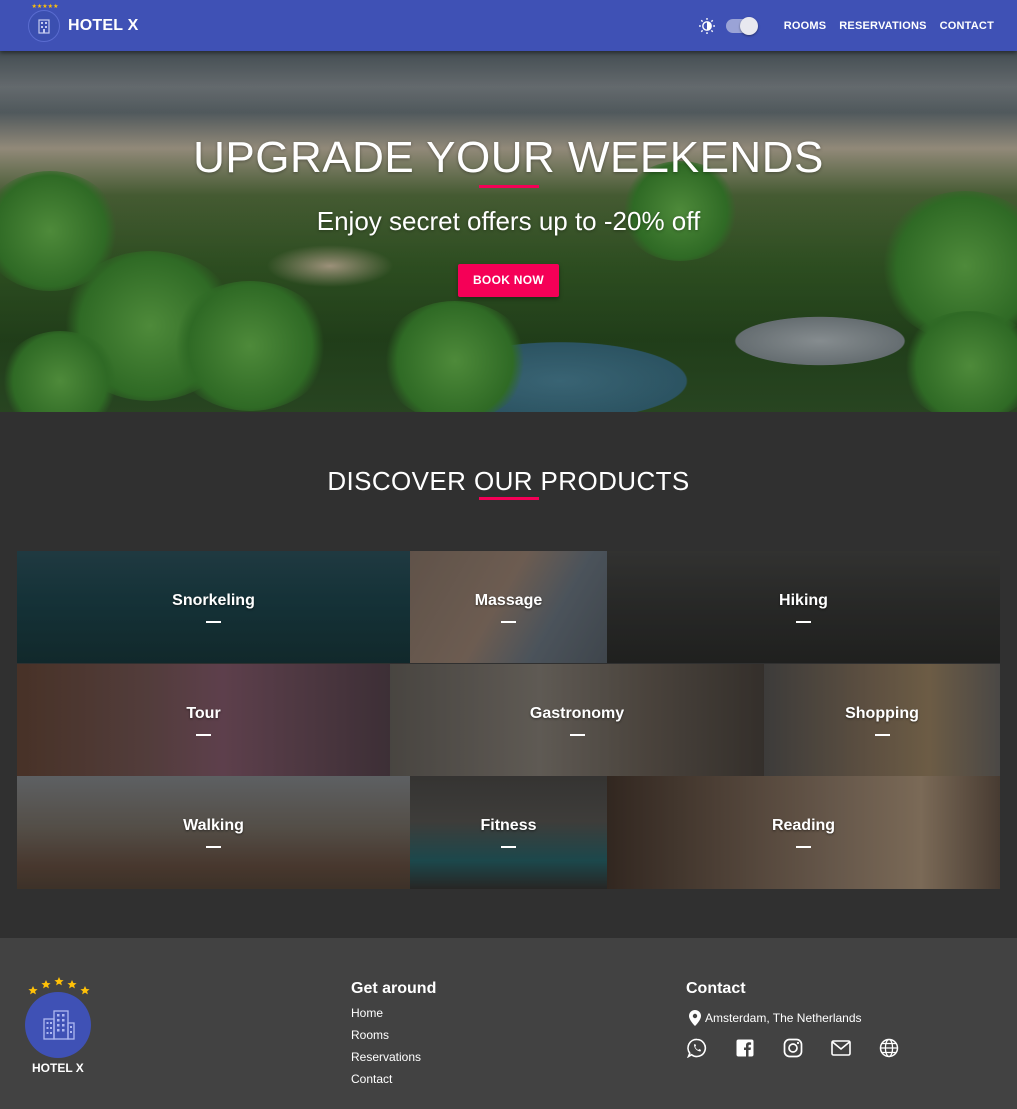 This screenshot has width=1017, height=1109. I want to click on footer-brand-name: HOTEL X, so click(58, 1068).